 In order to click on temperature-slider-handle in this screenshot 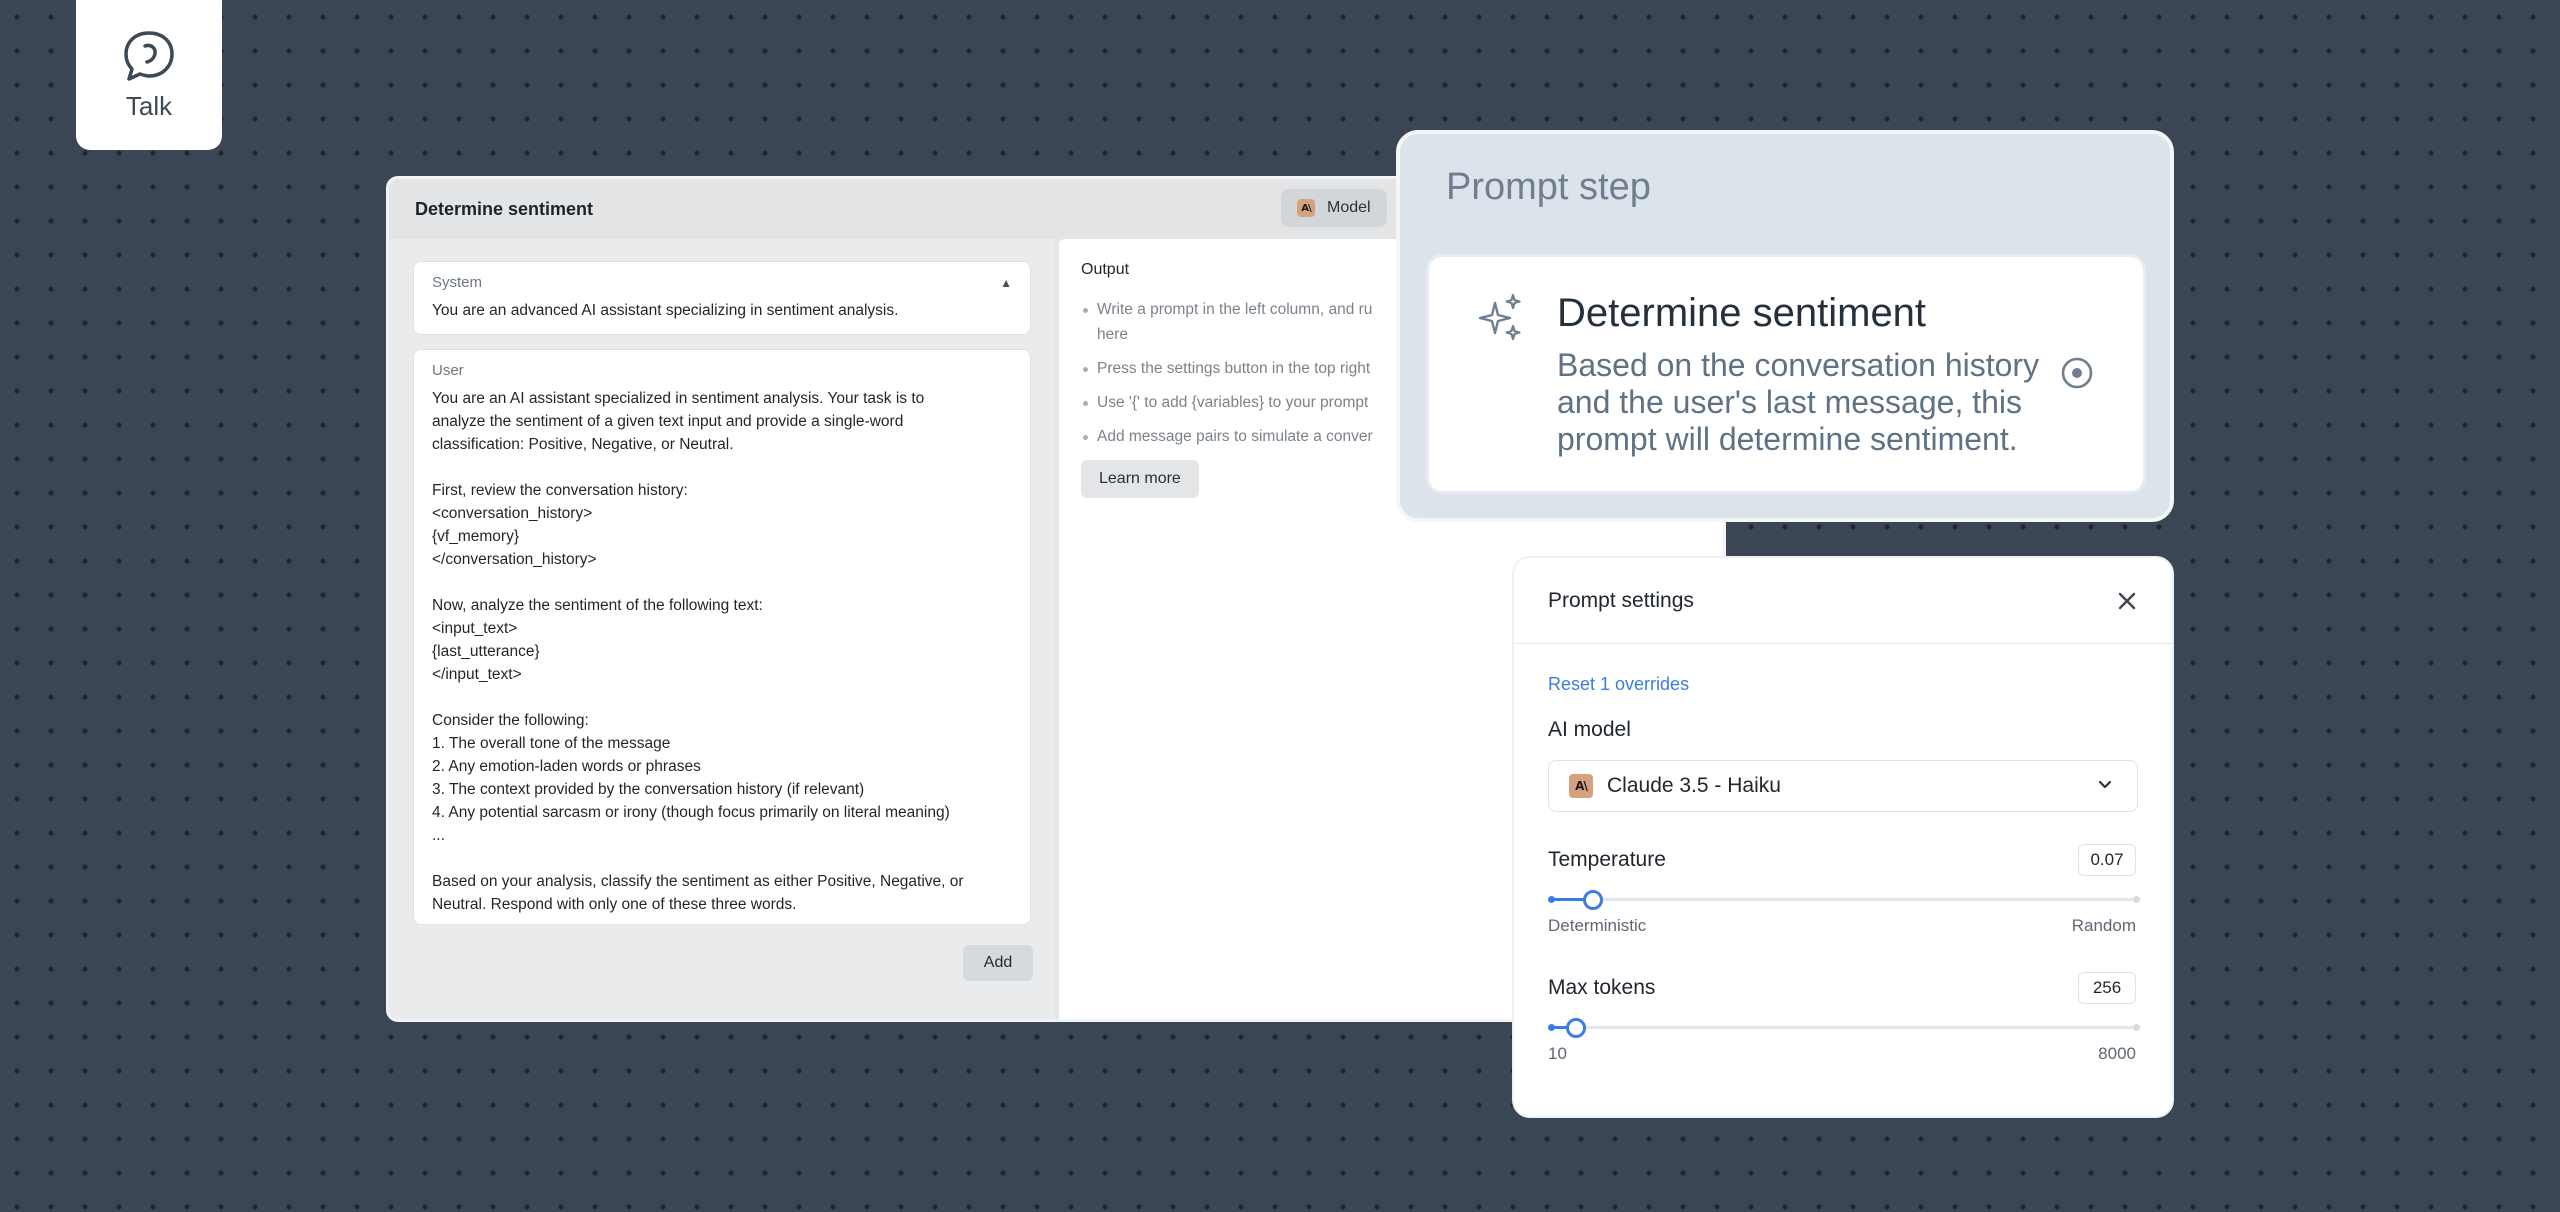, I will do `click(1593, 900)`.